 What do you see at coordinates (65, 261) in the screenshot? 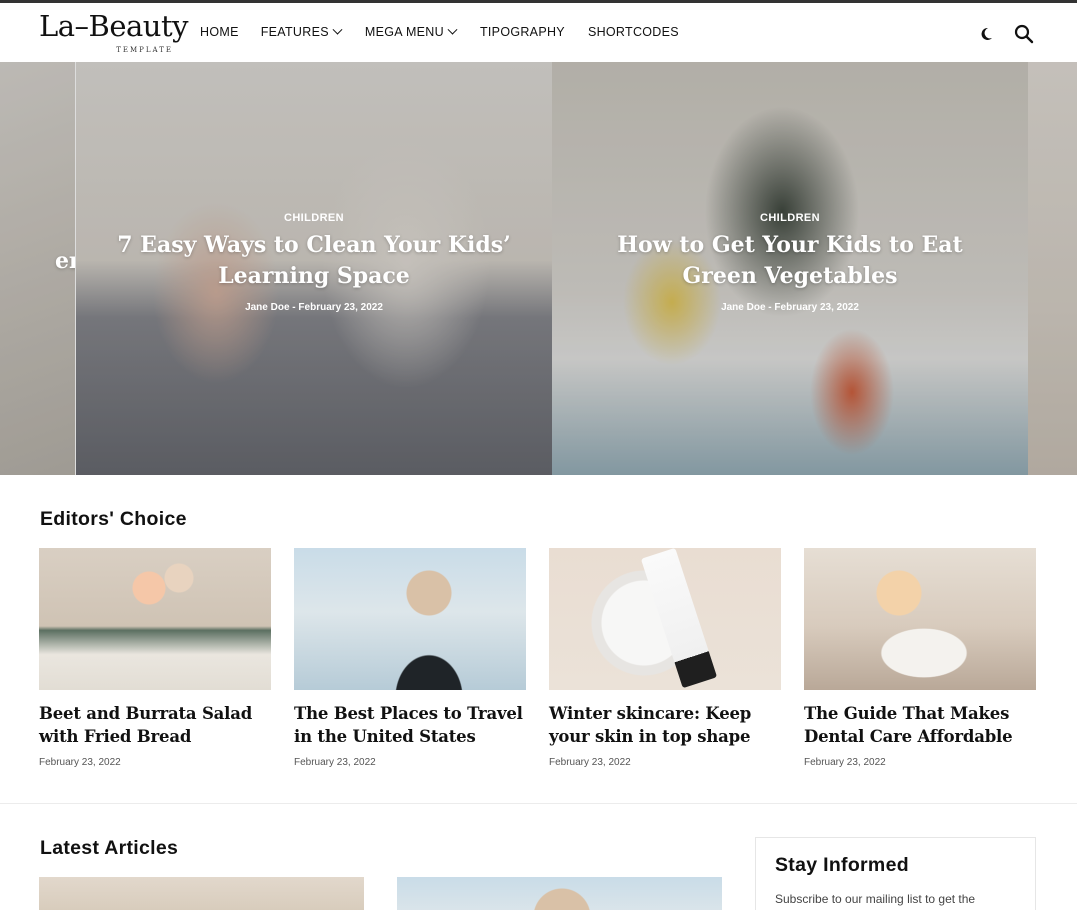
I see `hero-slide-title: ern` at bounding box center [65, 261].